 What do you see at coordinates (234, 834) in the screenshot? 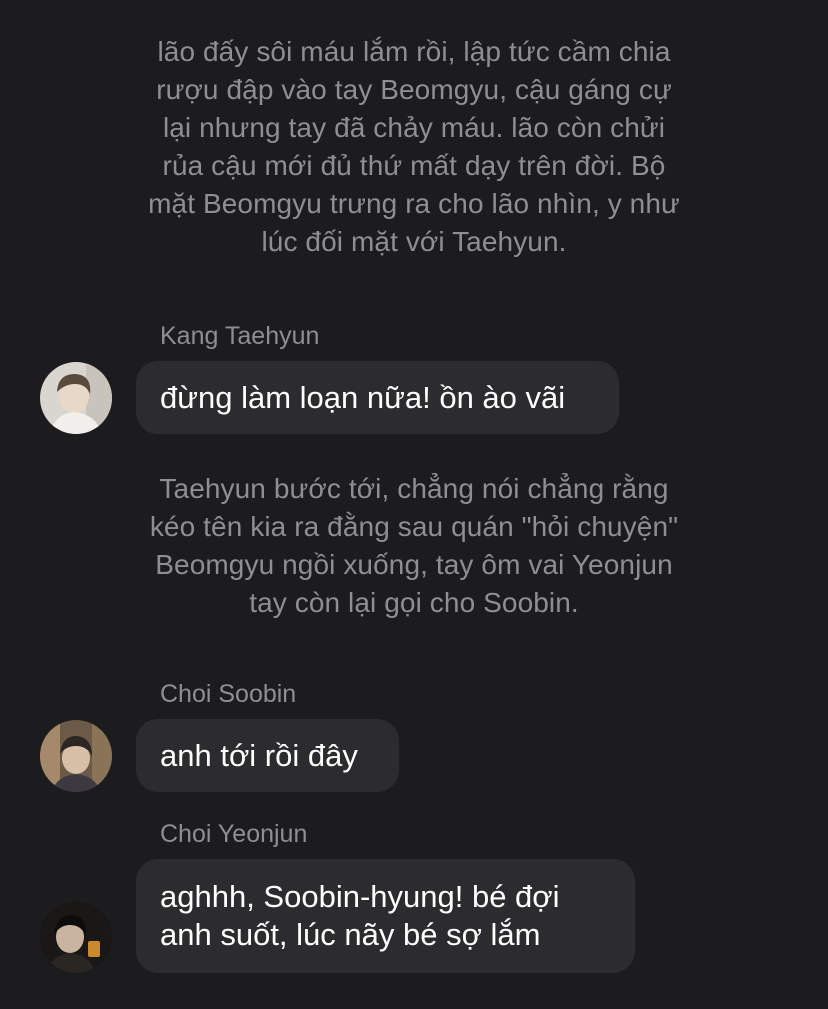
I see `sender-name: Choi Yeonjun` at bounding box center [234, 834].